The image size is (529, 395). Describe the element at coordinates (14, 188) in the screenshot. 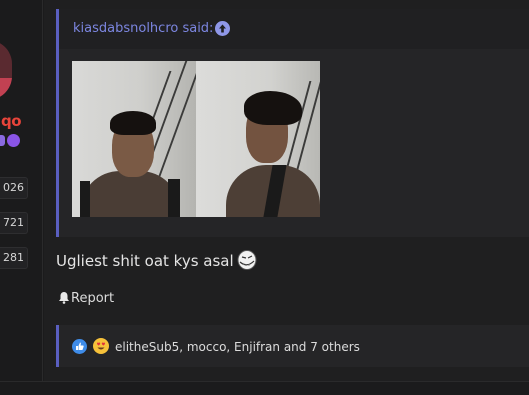

I see `user-stat: 026` at that location.